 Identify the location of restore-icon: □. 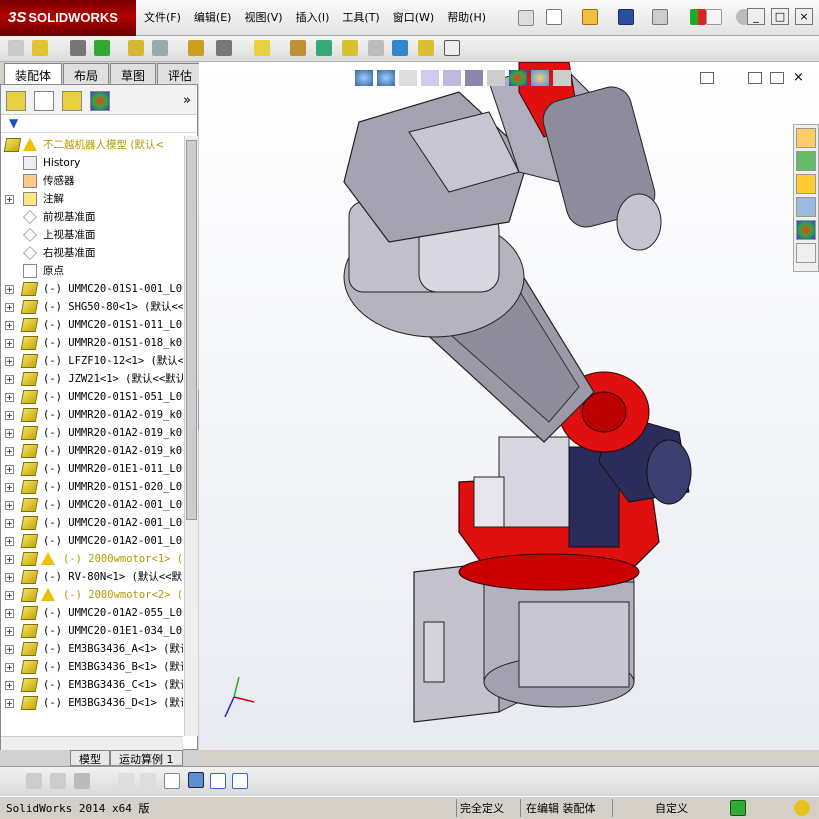
(780, 16).